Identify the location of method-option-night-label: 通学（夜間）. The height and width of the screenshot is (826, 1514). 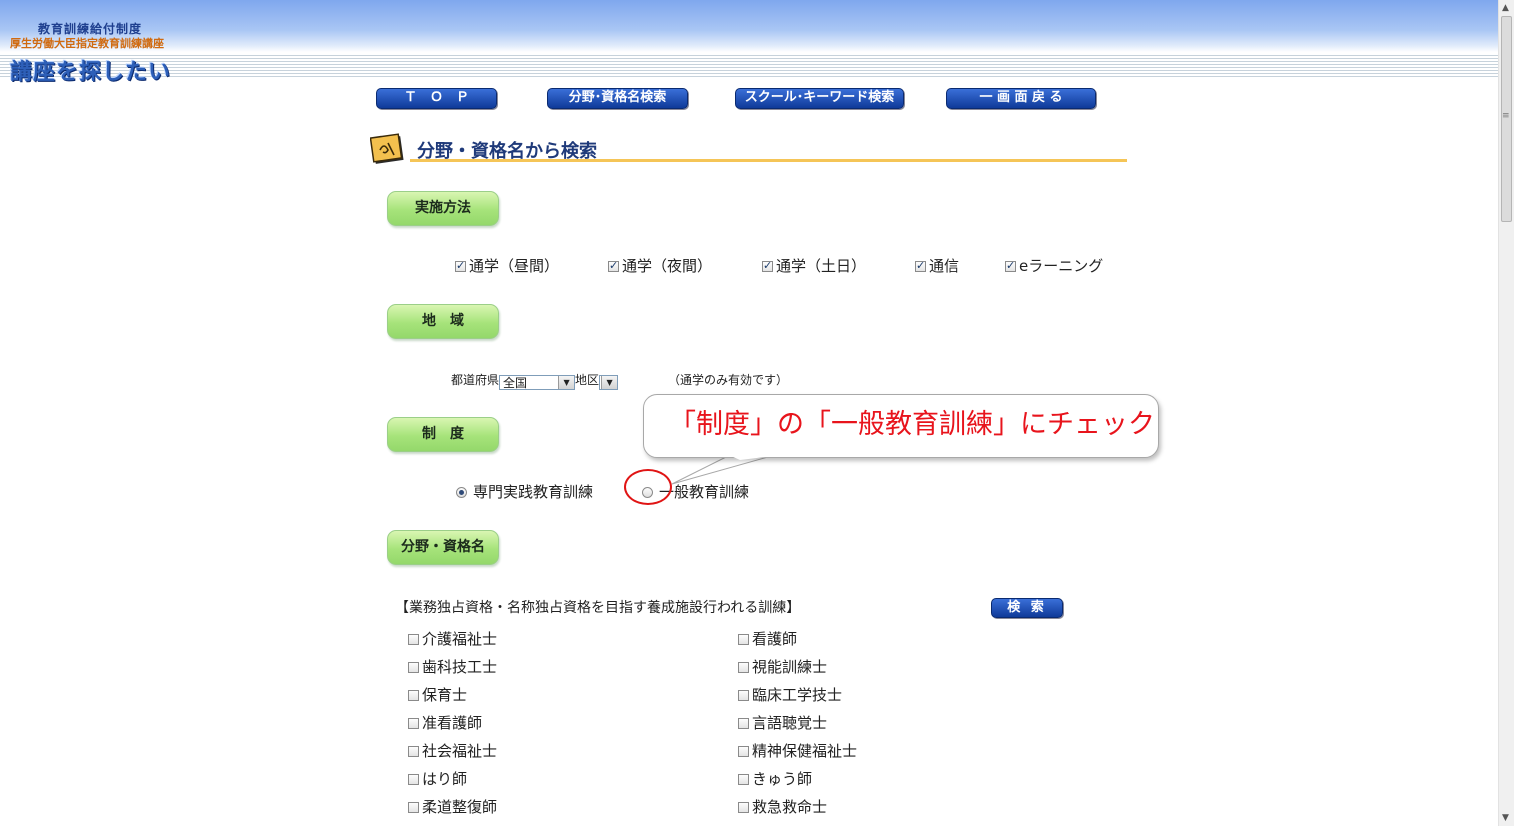
(667, 266).